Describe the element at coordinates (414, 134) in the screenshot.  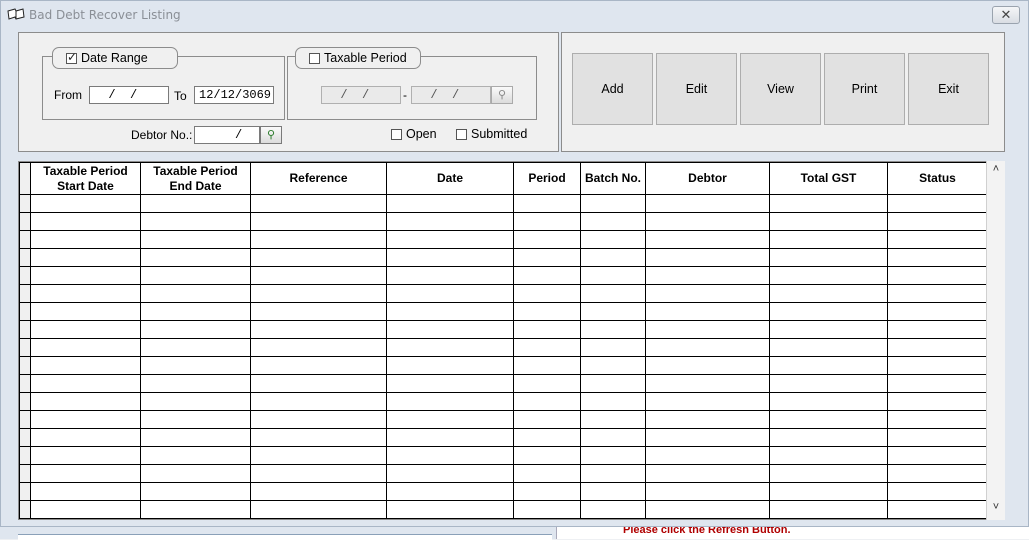
I see `open-filter: Open` at that location.